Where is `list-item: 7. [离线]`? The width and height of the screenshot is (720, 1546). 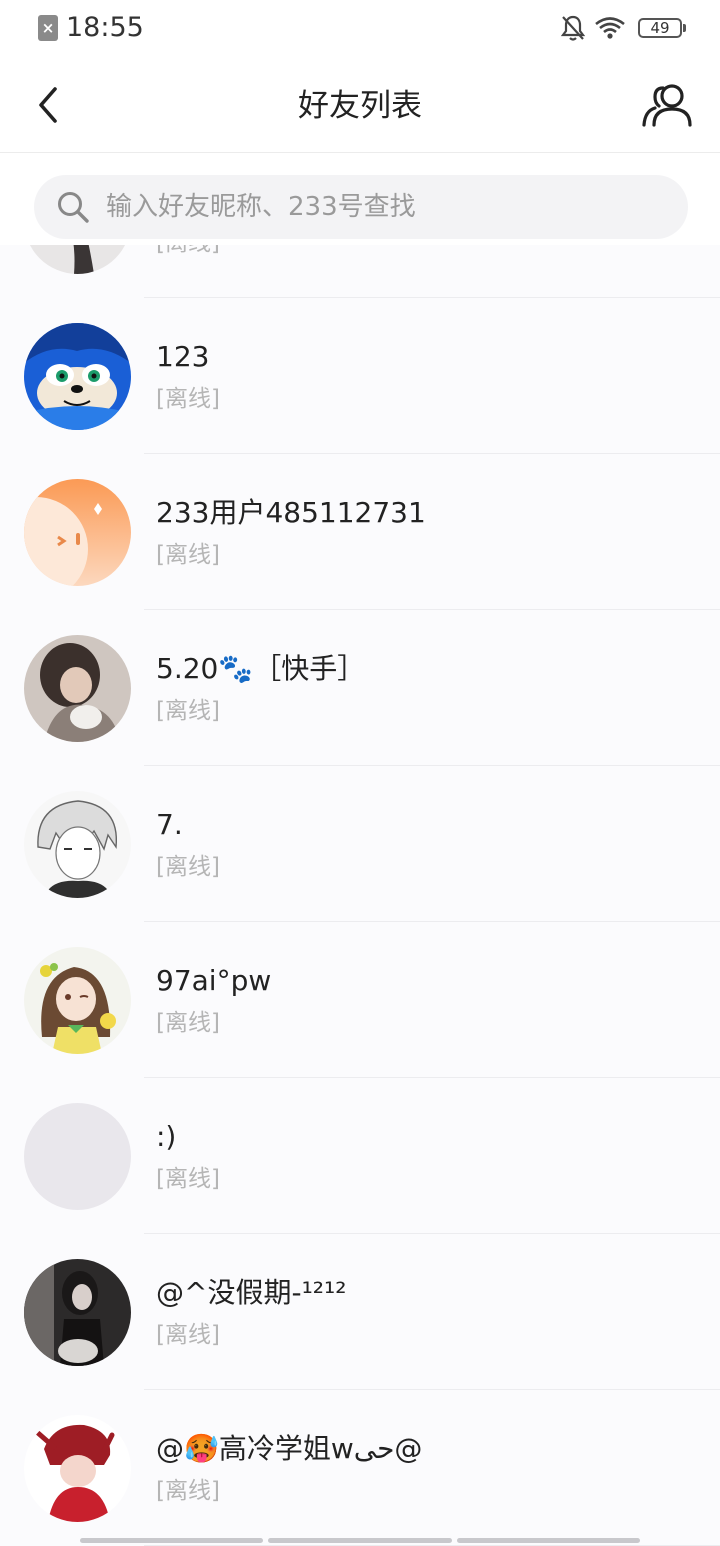 list-item: 7. [离线] is located at coordinates (360, 844).